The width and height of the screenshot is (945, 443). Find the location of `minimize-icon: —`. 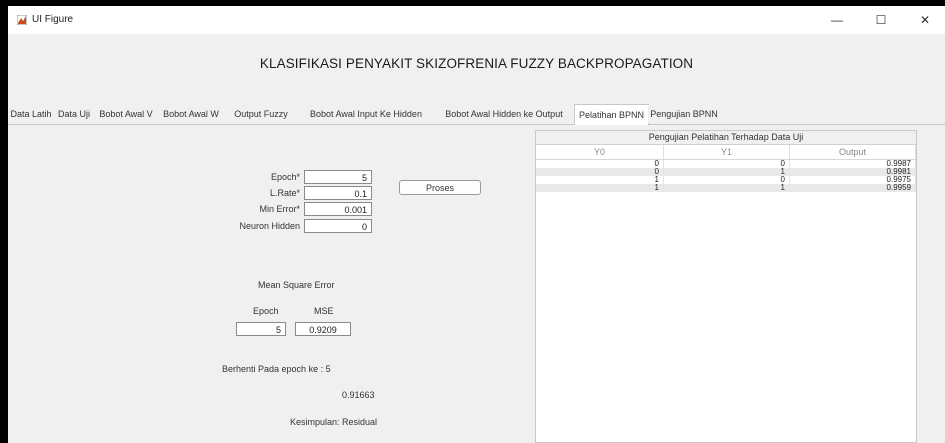

minimize-icon: — is located at coordinates (837, 20).